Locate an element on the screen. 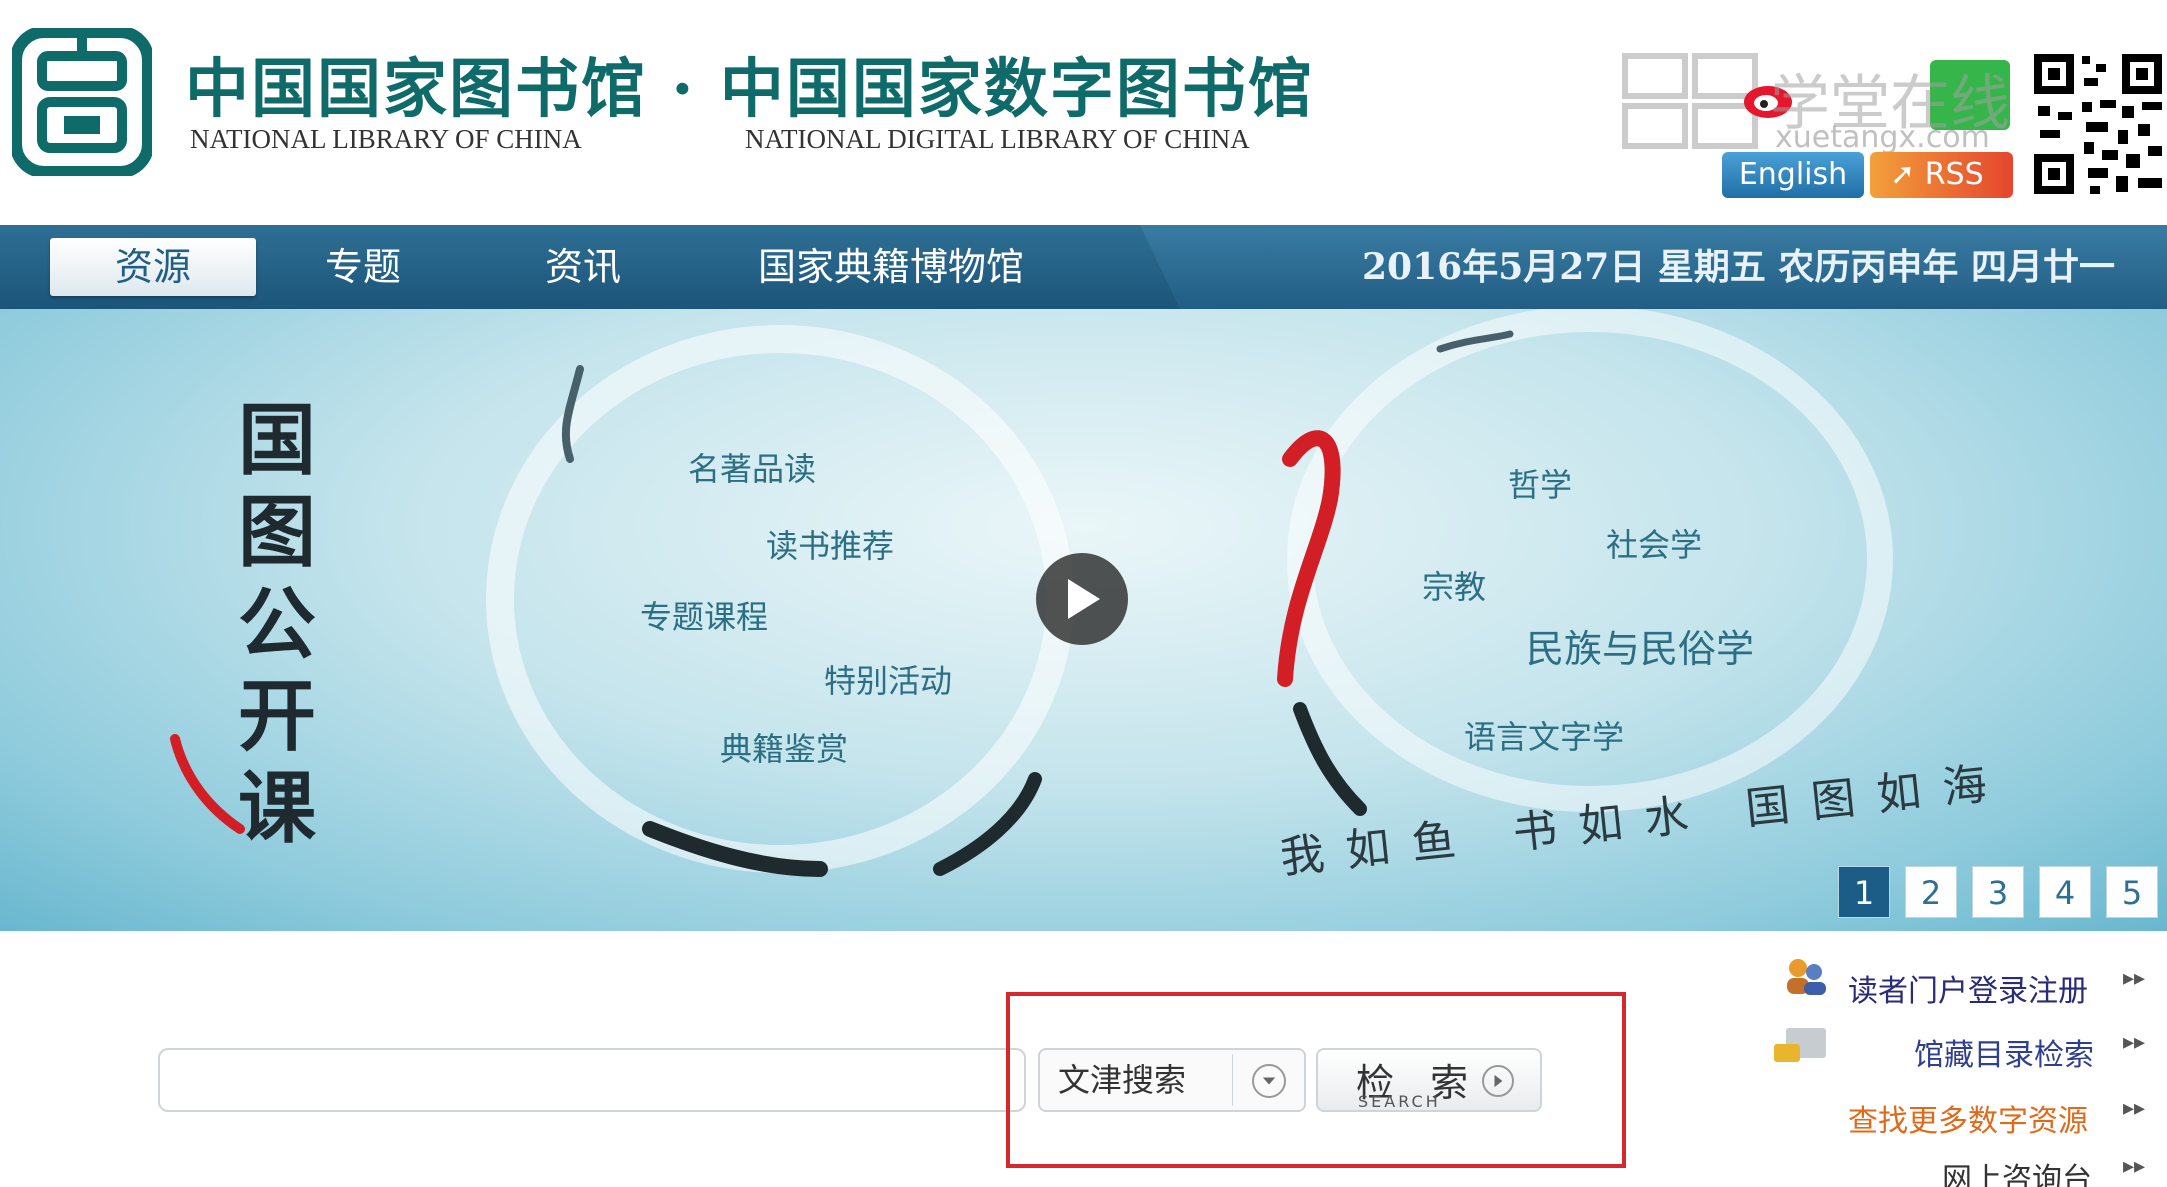 Image resolution: width=2167 pixels, height=1187 pixels. topic-link-courses: 专题课程 is located at coordinates (704, 615).